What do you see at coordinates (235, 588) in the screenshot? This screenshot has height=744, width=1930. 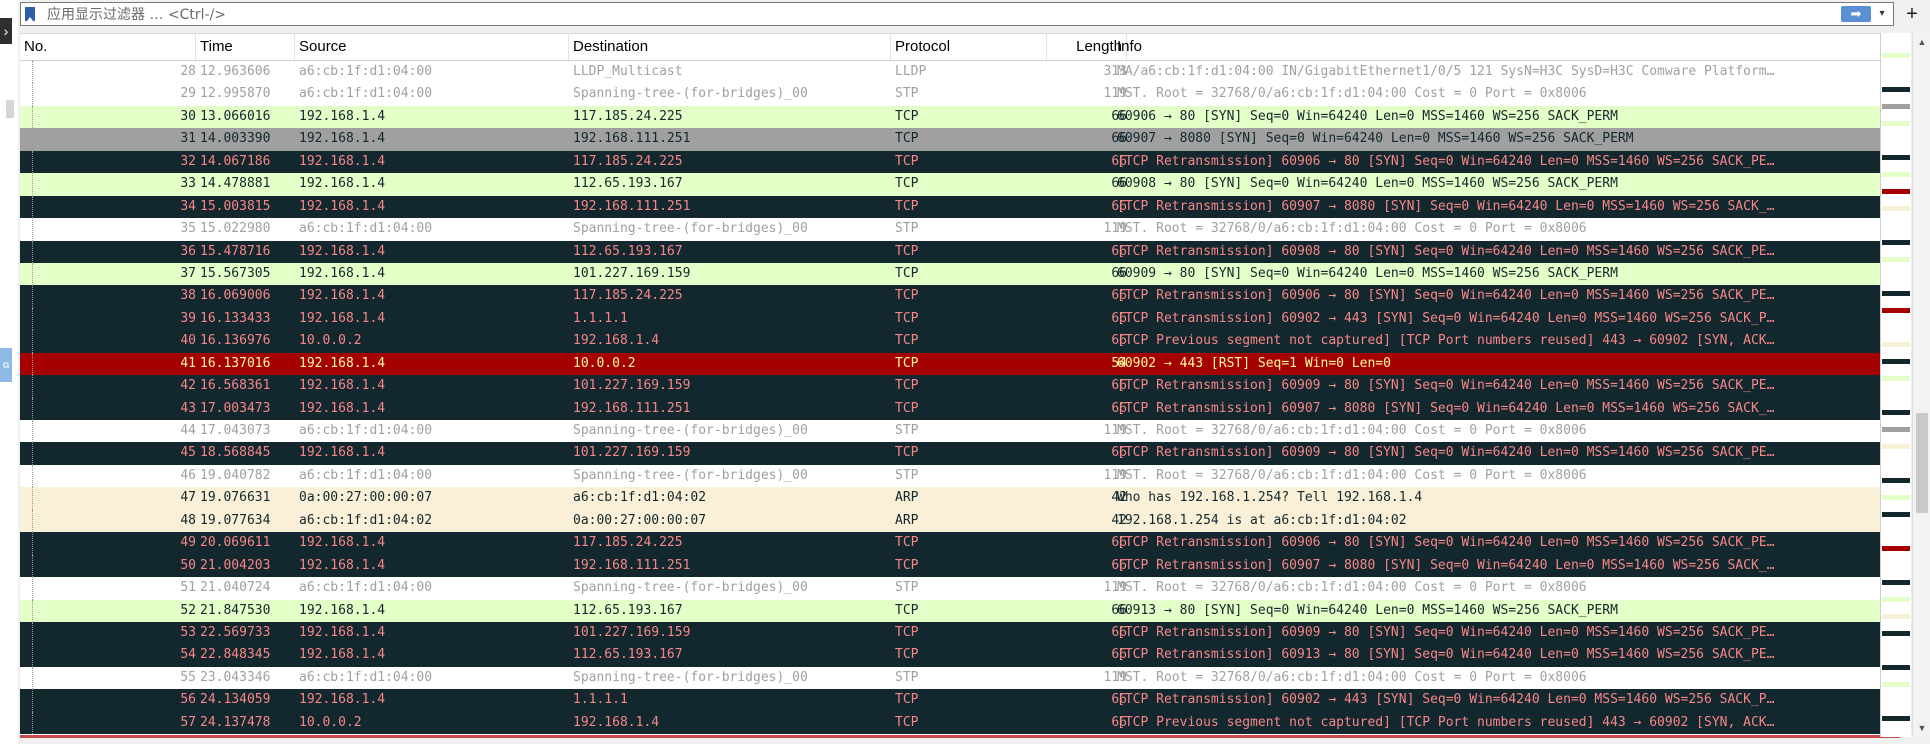 I see `packet-time: 21.040724` at bounding box center [235, 588].